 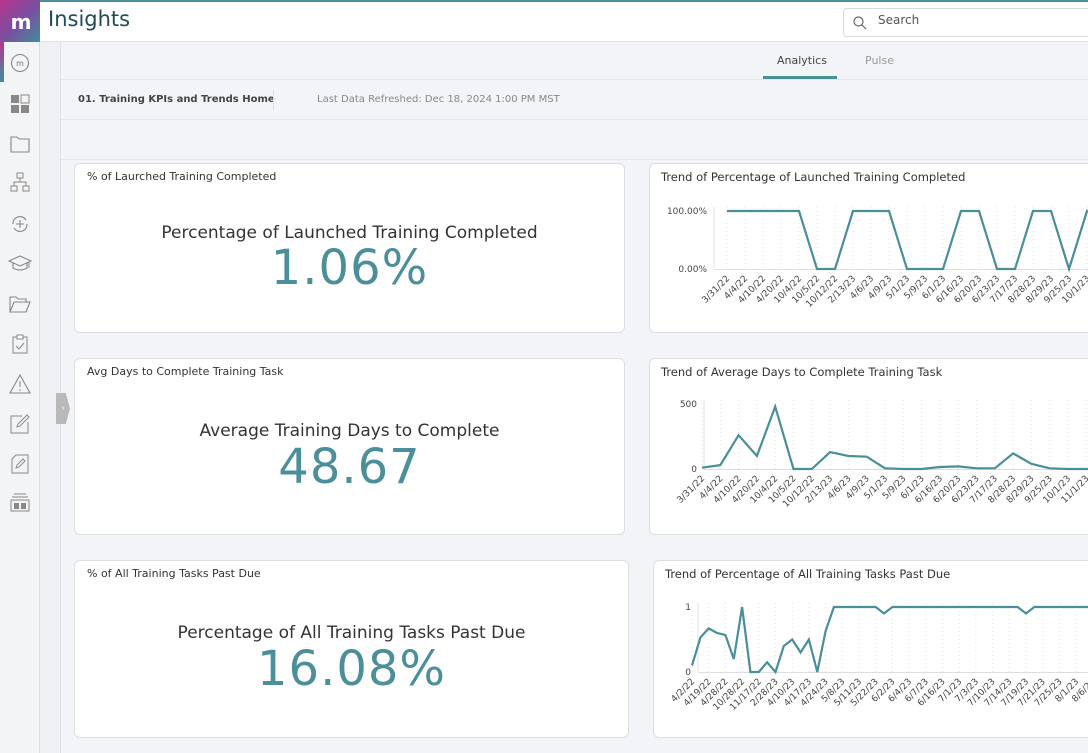 What do you see at coordinates (802, 60) in the screenshot?
I see `tab-analytics: Analytics` at bounding box center [802, 60].